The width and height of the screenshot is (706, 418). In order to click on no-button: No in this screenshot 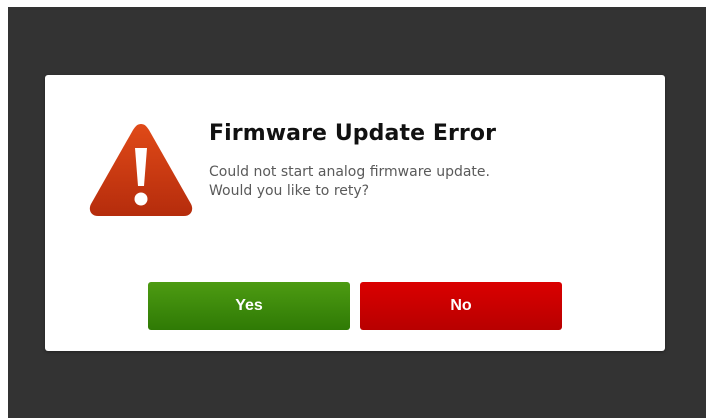, I will do `click(461, 306)`.